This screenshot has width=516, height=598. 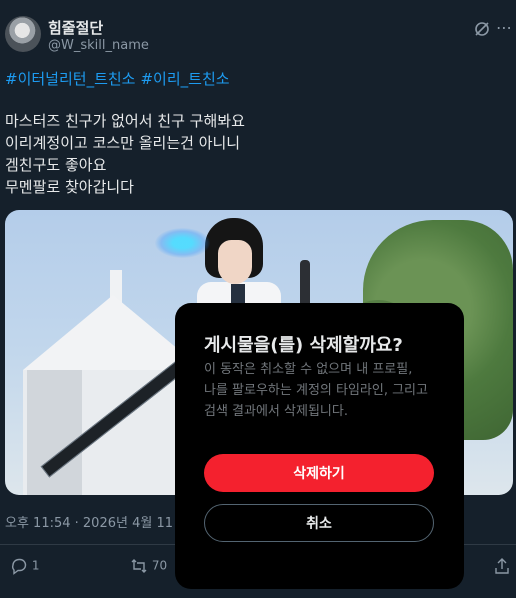 What do you see at coordinates (504, 28) in the screenshot?
I see `more-icon: ⋯` at bounding box center [504, 28].